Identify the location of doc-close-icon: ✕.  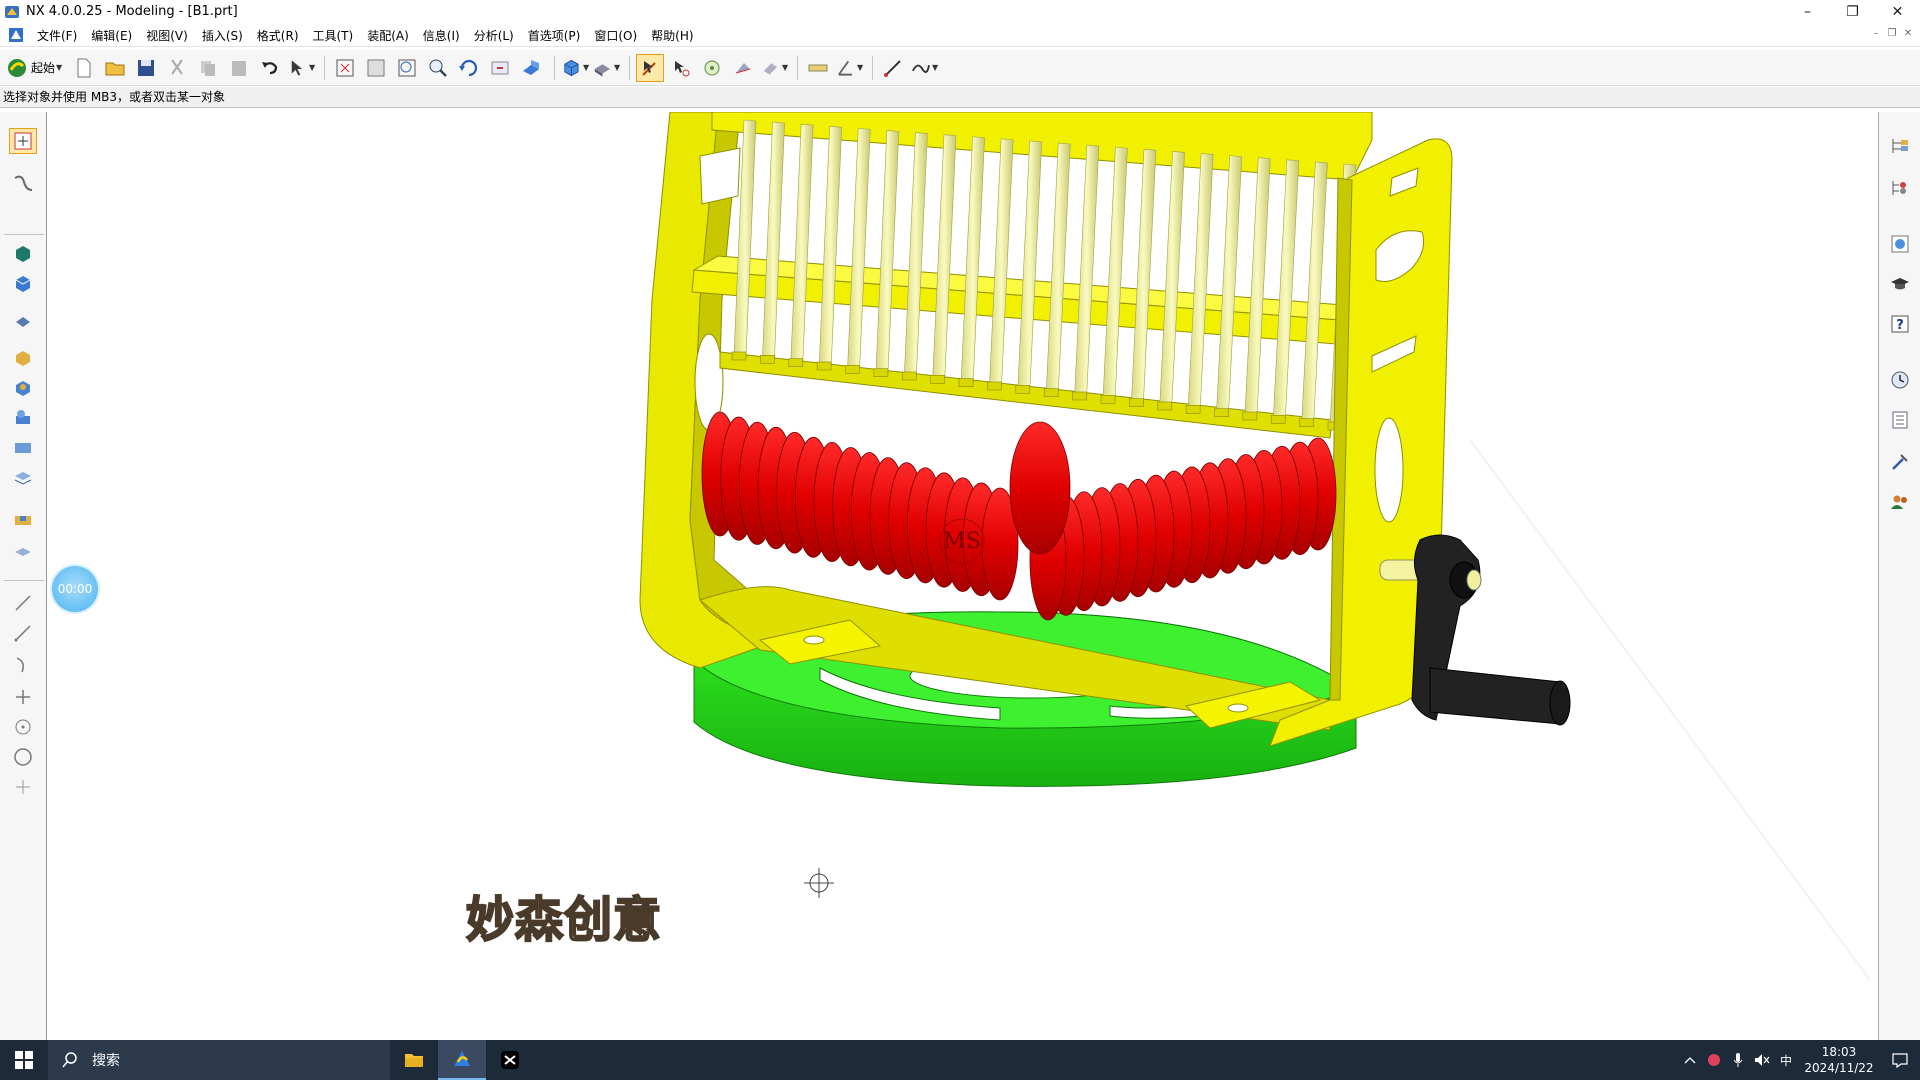
(1908, 34).